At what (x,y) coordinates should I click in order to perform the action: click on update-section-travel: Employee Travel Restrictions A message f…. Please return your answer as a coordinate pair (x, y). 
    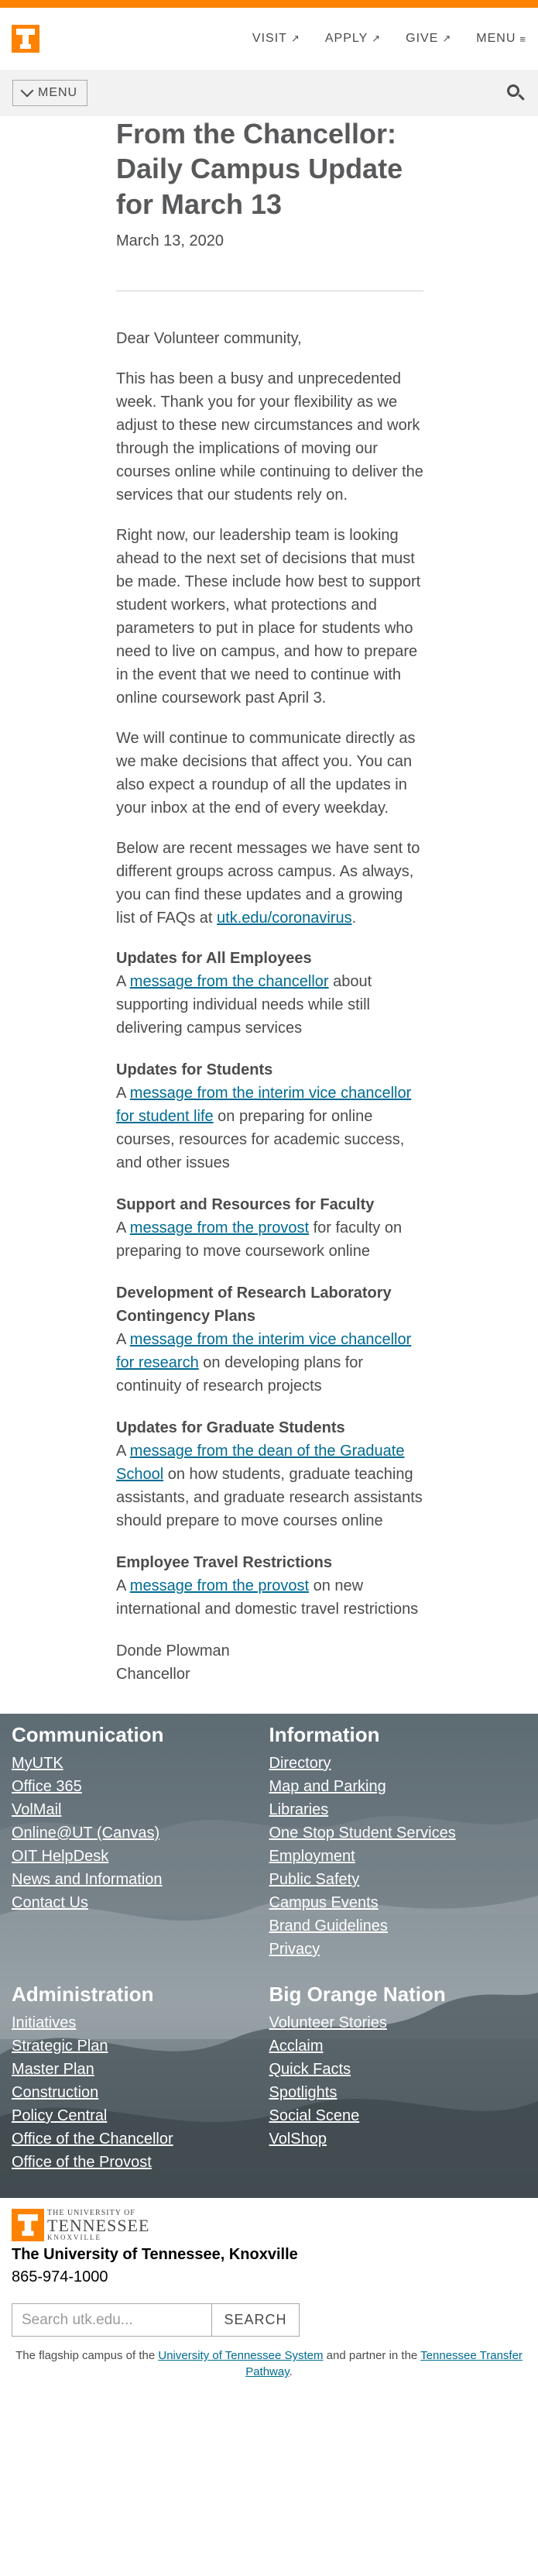
    Looking at the image, I should click on (269, 1586).